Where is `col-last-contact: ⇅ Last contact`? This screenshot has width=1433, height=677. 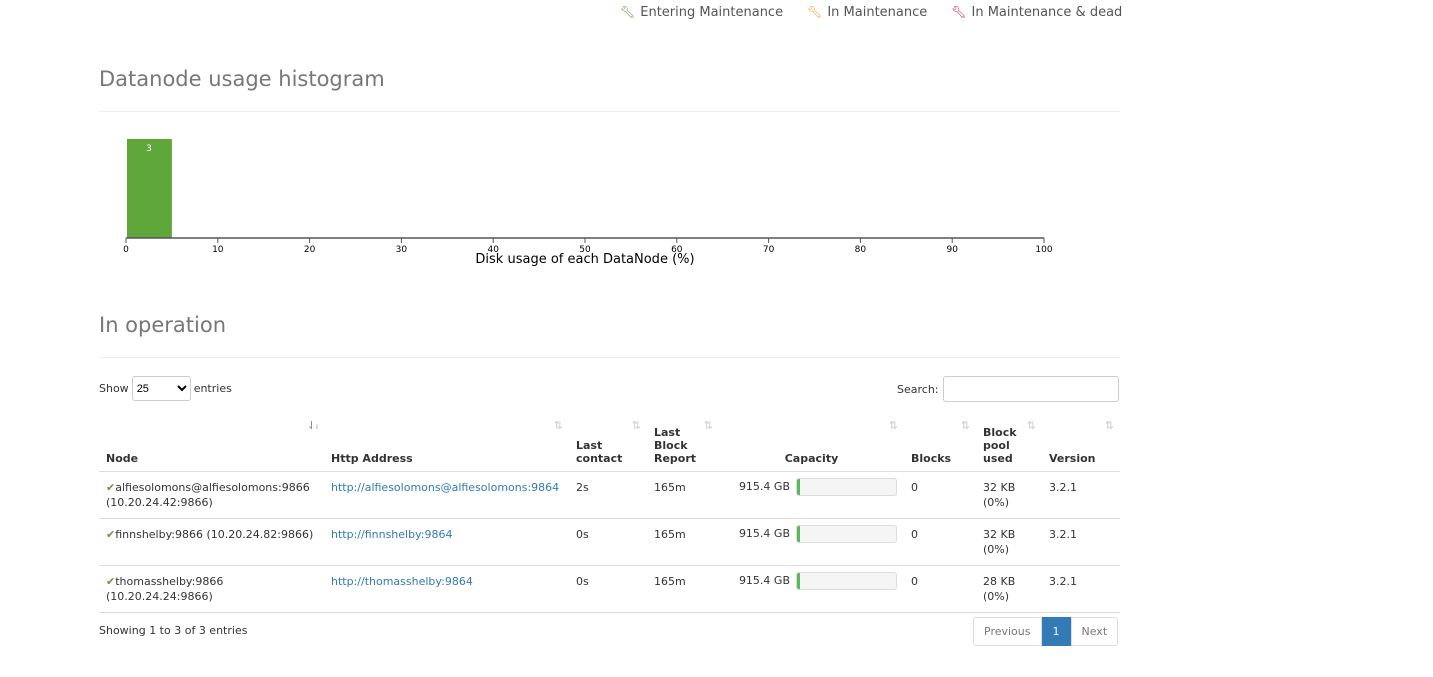
col-last-contact: ⇅ Last contact is located at coordinates (608, 443).